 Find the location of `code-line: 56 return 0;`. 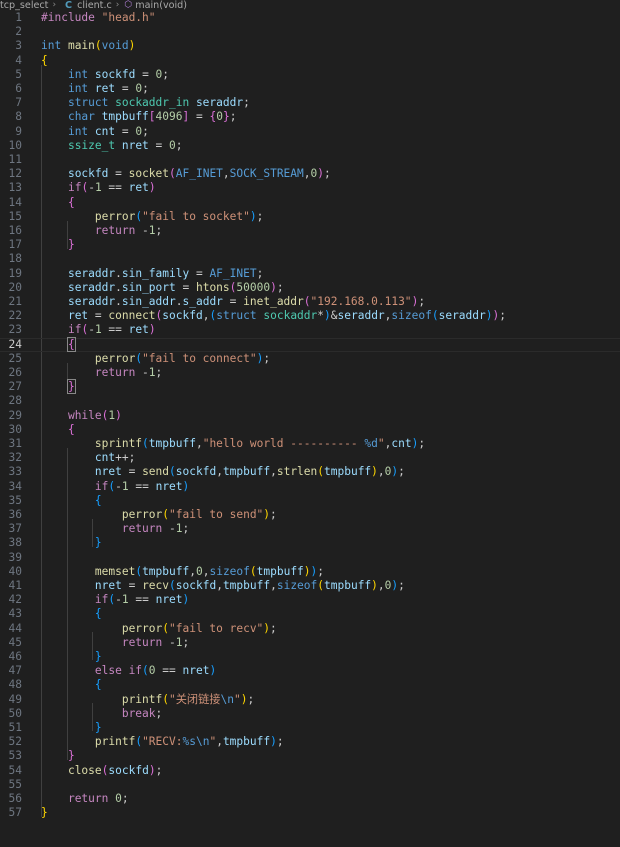

code-line: 56 return 0; is located at coordinates (310, 799).